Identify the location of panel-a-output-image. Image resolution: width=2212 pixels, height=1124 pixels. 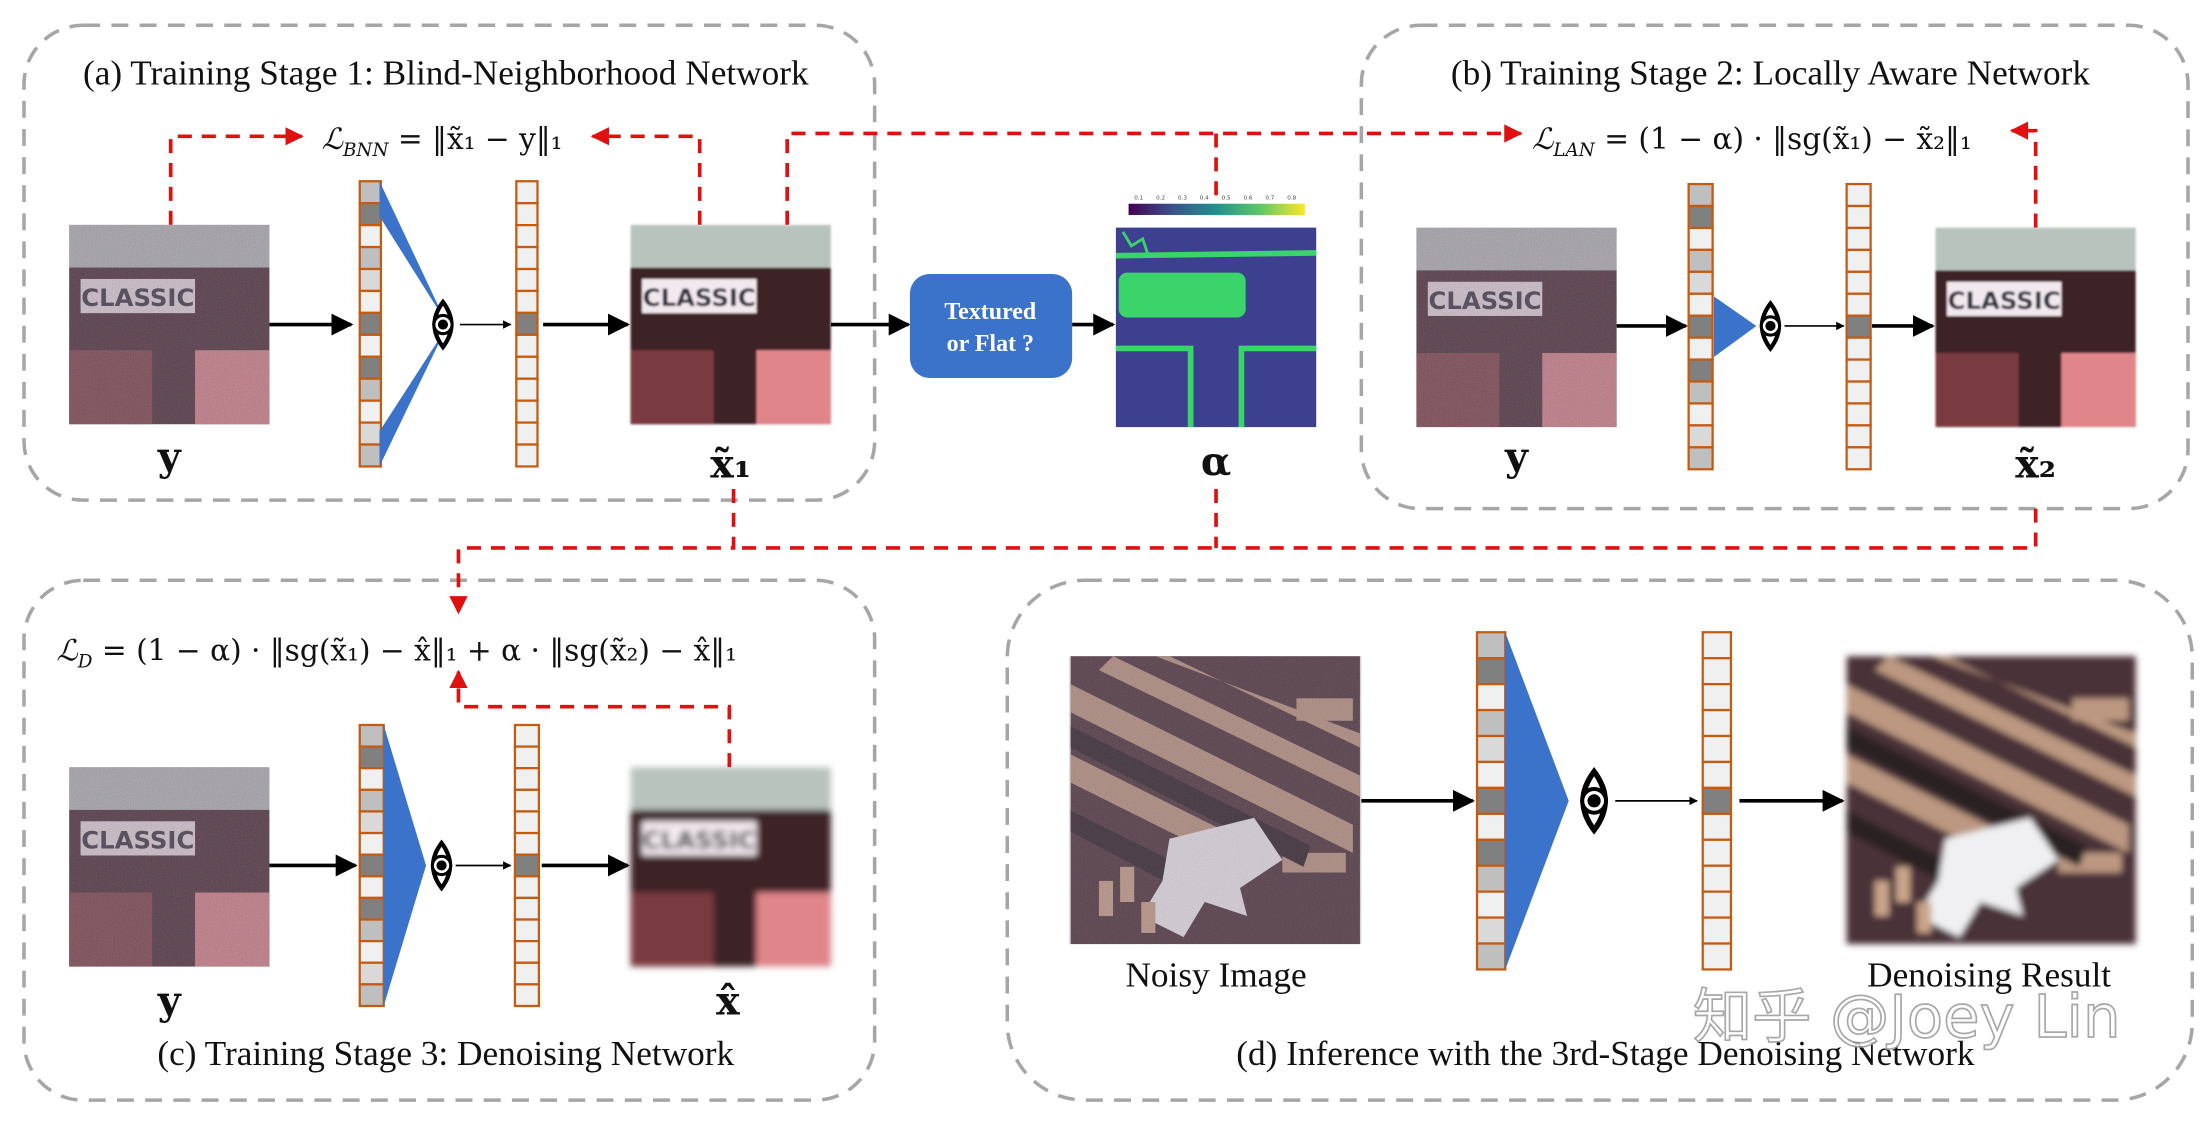
(730, 324).